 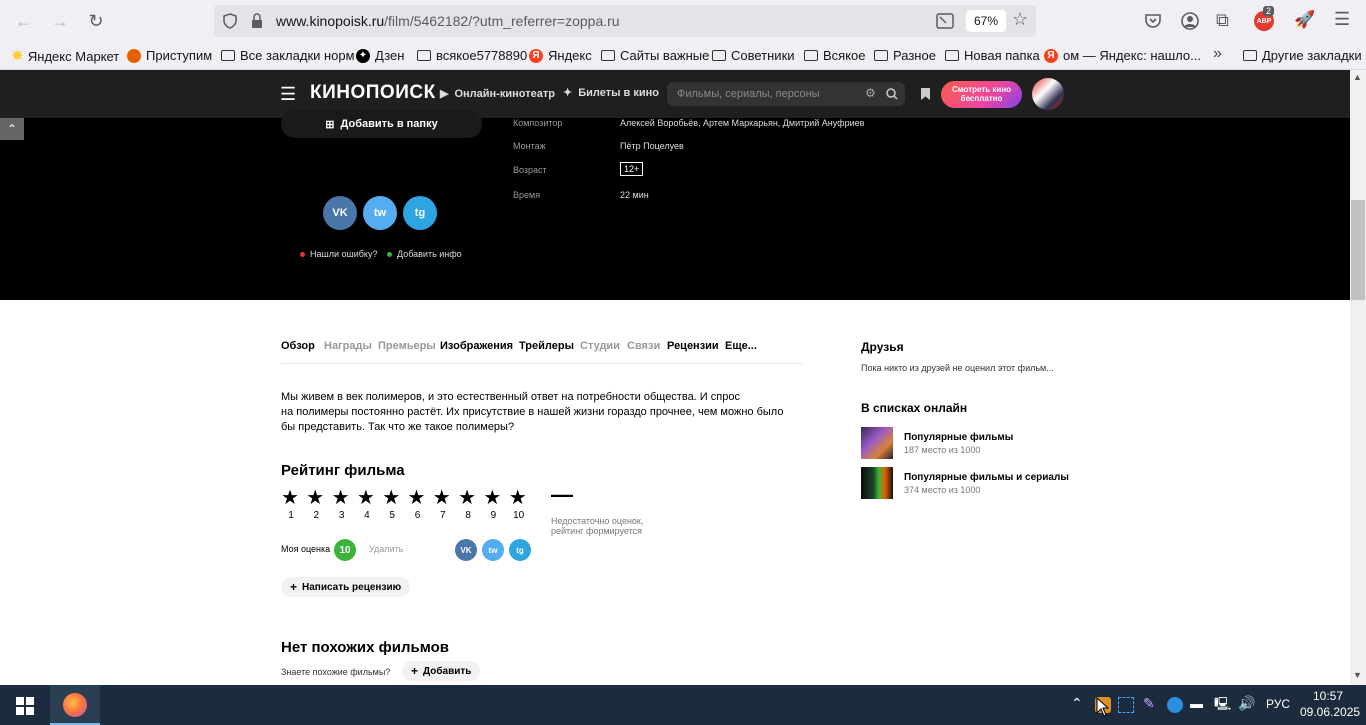 I want to click on bookmark-item: всякое5778890, so click(x=472, y=55).